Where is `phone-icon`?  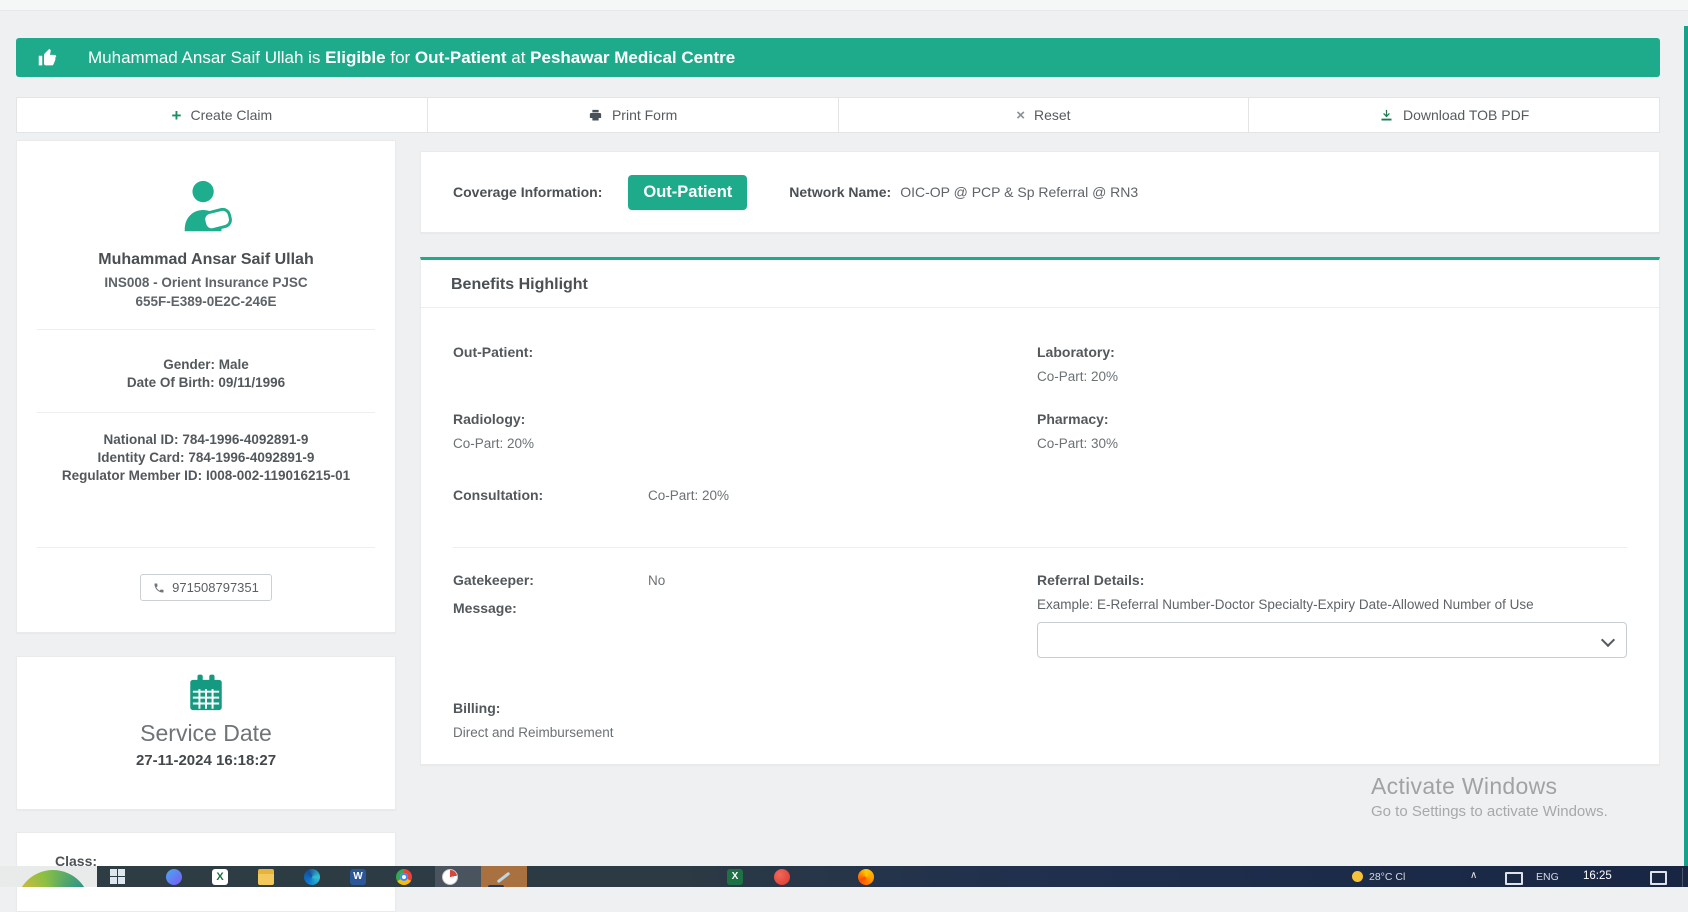
phone-icon is located at coordinates (159, 587).